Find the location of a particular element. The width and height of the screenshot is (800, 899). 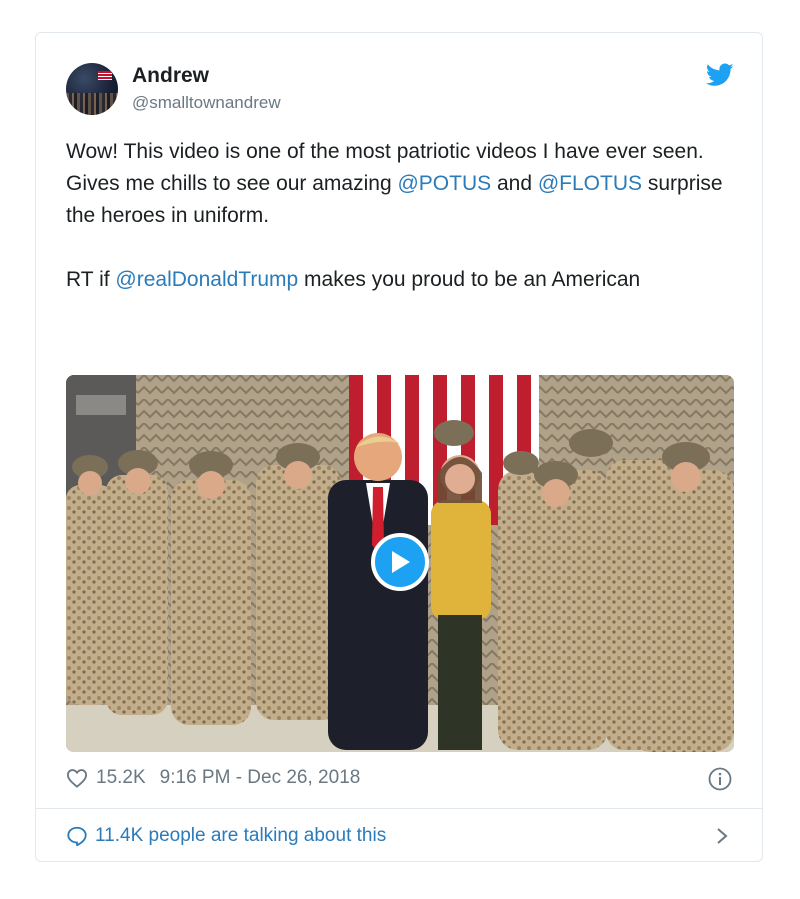

conversation-link: 11.4K people are talking about this is located at coordinates (226, 836).